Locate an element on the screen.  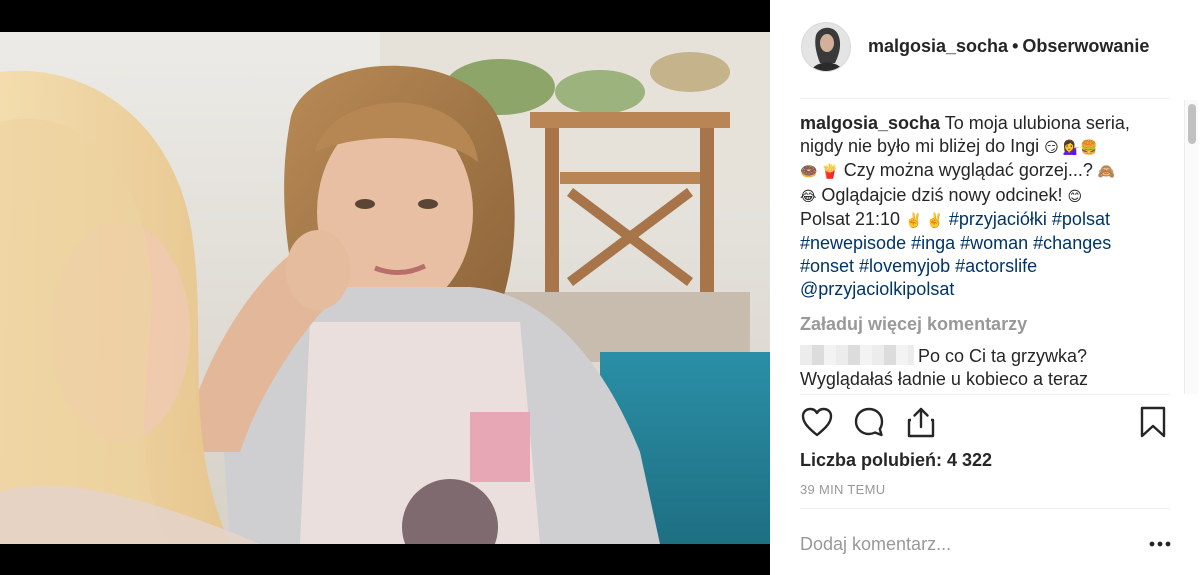
hashtags-line-3: #onset #lovemyjob #actorslife is located at coordinates (918, 266).